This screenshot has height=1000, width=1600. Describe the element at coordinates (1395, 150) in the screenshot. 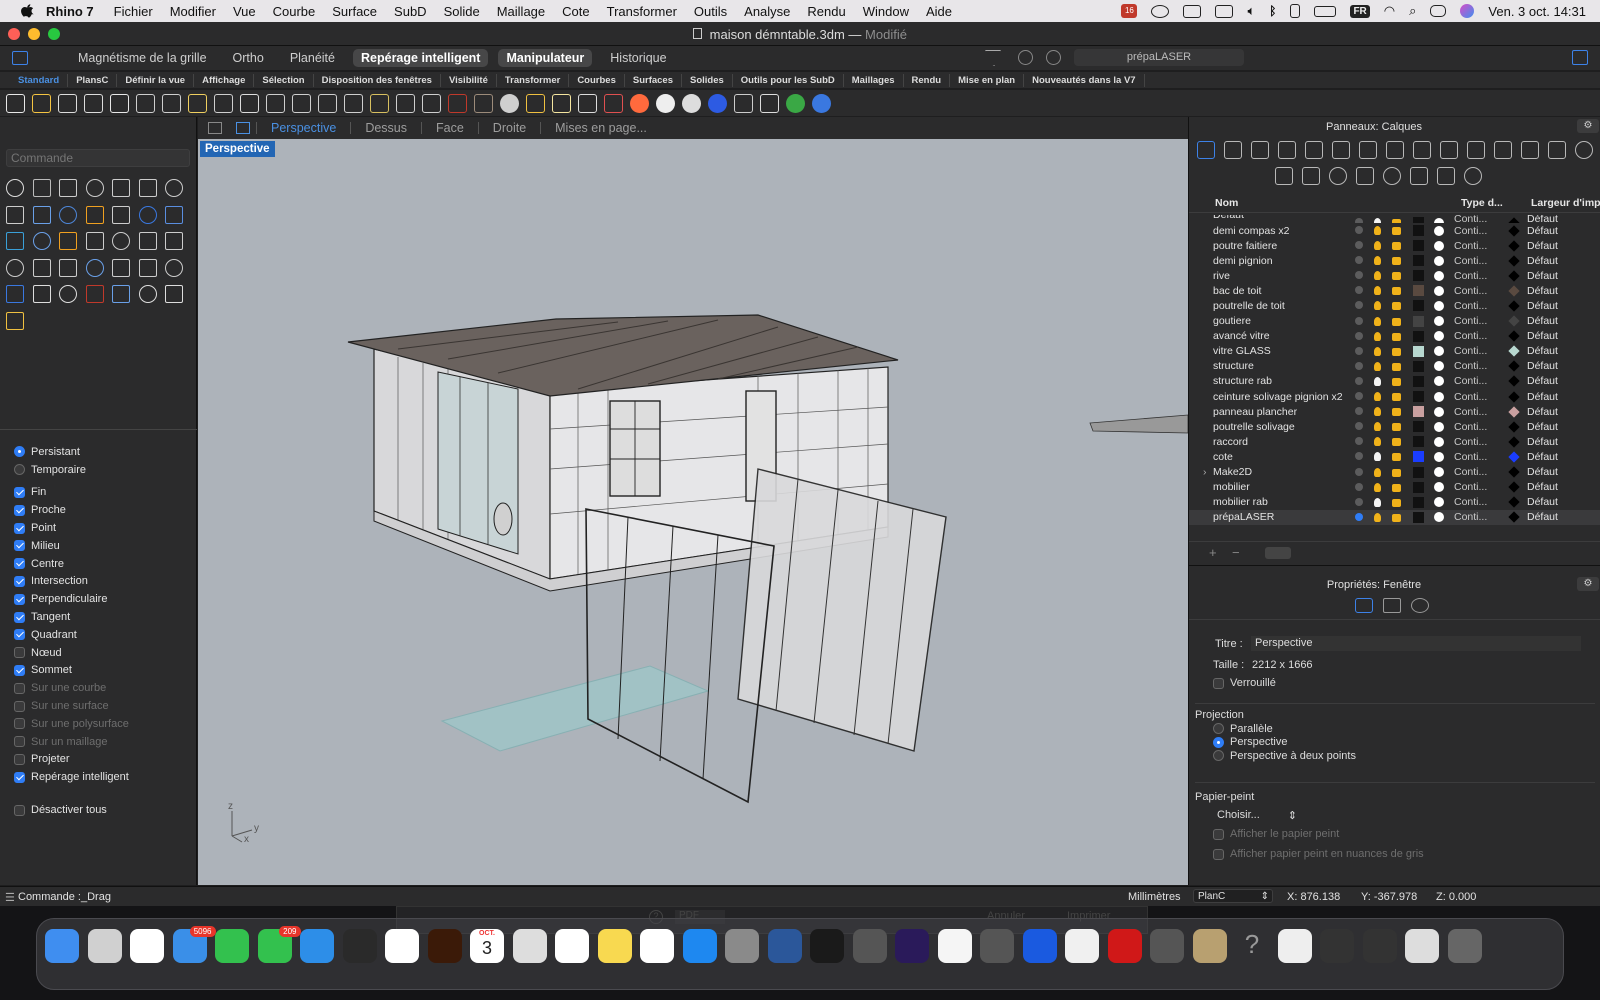

I see `files-icon` at that location.